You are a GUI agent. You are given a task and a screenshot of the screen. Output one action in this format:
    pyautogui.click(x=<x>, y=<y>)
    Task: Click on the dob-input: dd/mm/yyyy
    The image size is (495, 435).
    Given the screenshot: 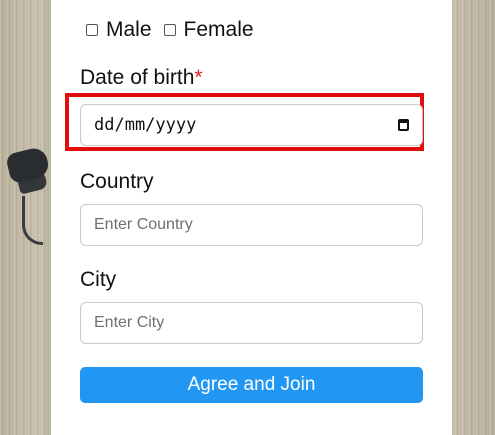 What is the action you would take?
    pyautogui.click(x=251, y=125)
    